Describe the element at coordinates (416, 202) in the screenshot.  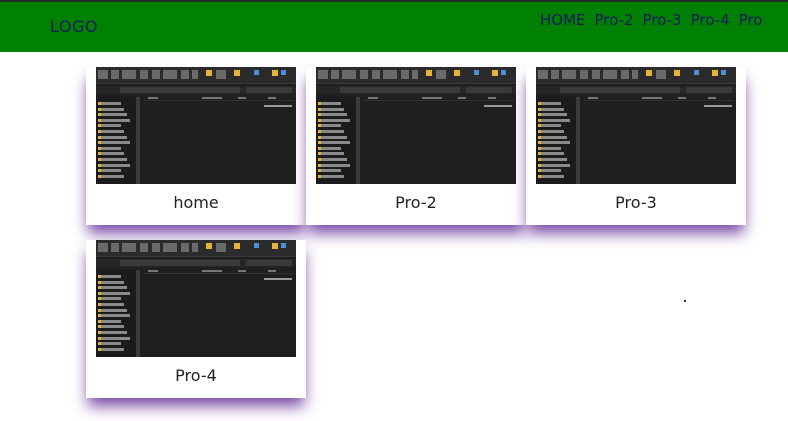
I see `card-label: Pro-2` at that location.